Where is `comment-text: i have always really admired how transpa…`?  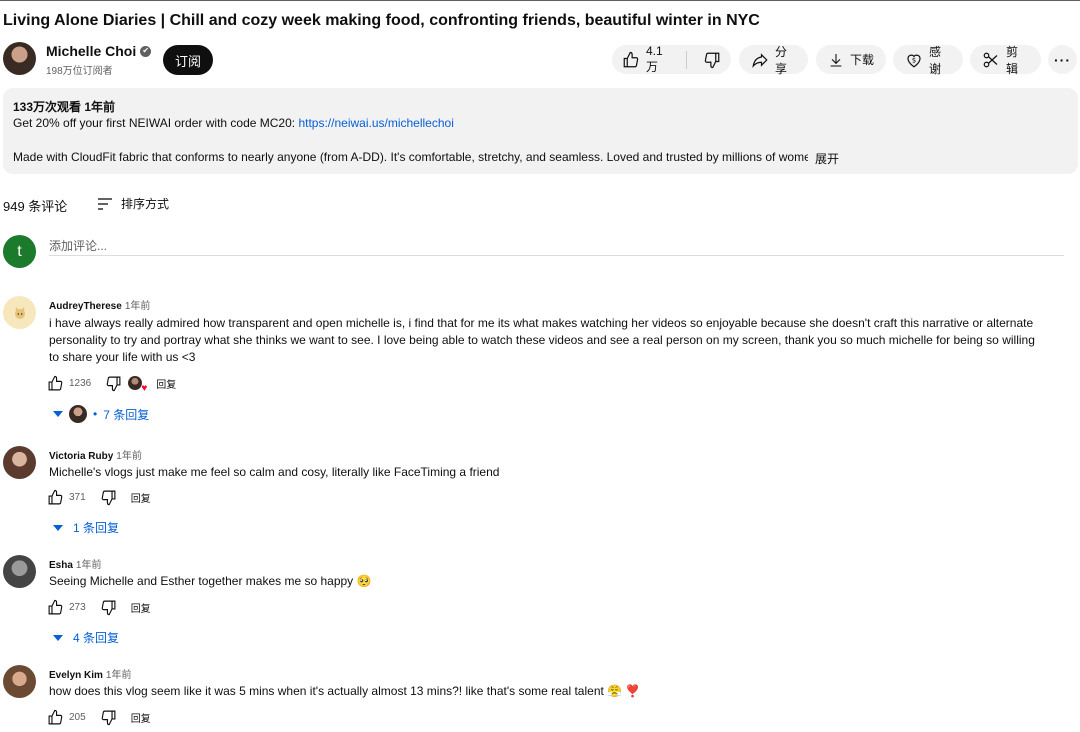 comment-text: i have always really admired how transpa… is located at coordinates (542, 340).